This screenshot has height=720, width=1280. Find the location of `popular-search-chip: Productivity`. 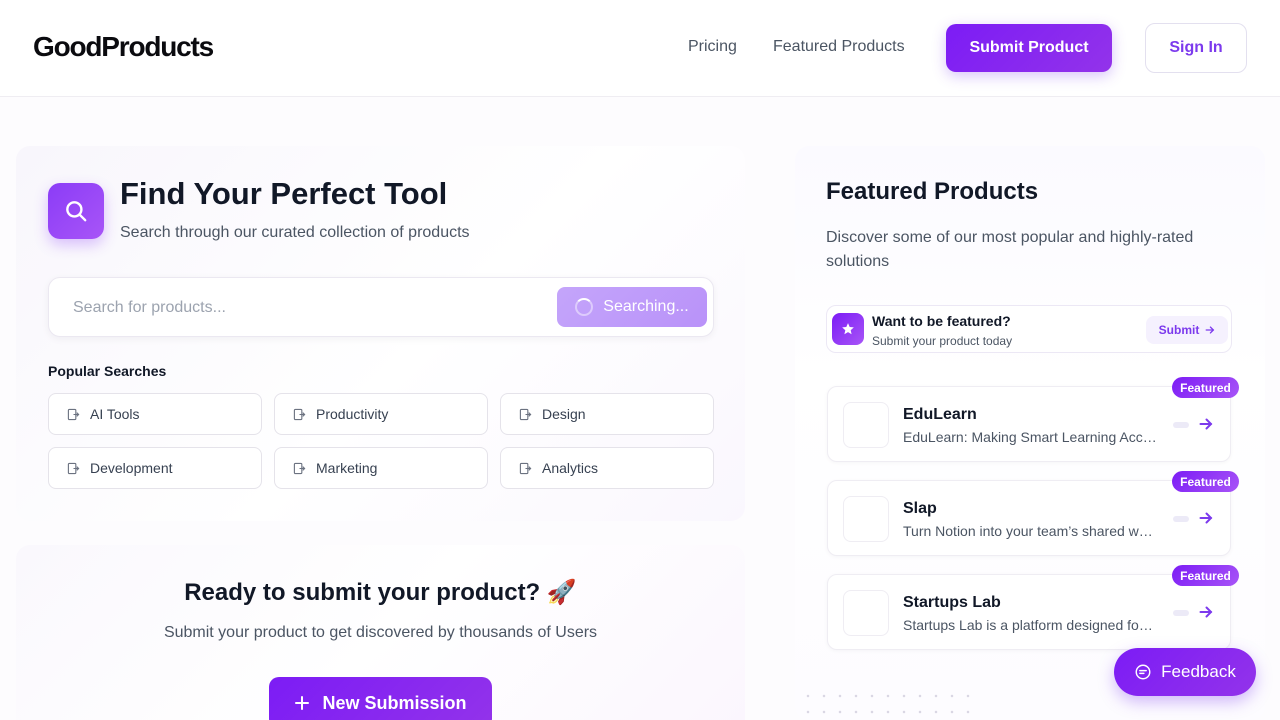

popular-search-chip: Productivity is located at coordinates (381, 414).